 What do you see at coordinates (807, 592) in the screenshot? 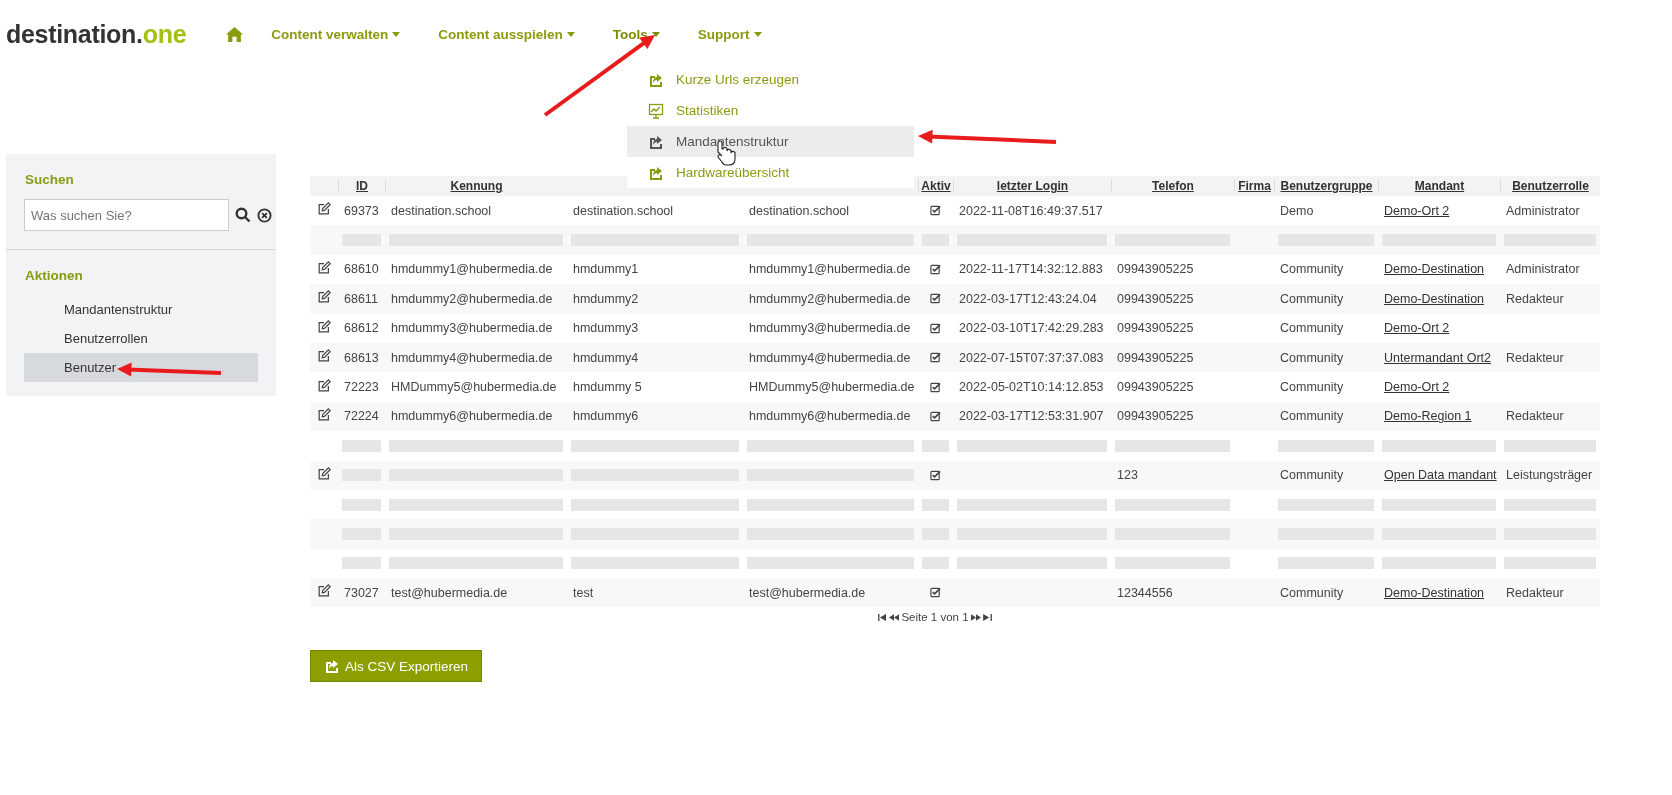
I see `table-cell-text: test@hubermedia.de` at bounding box center [807, 592].